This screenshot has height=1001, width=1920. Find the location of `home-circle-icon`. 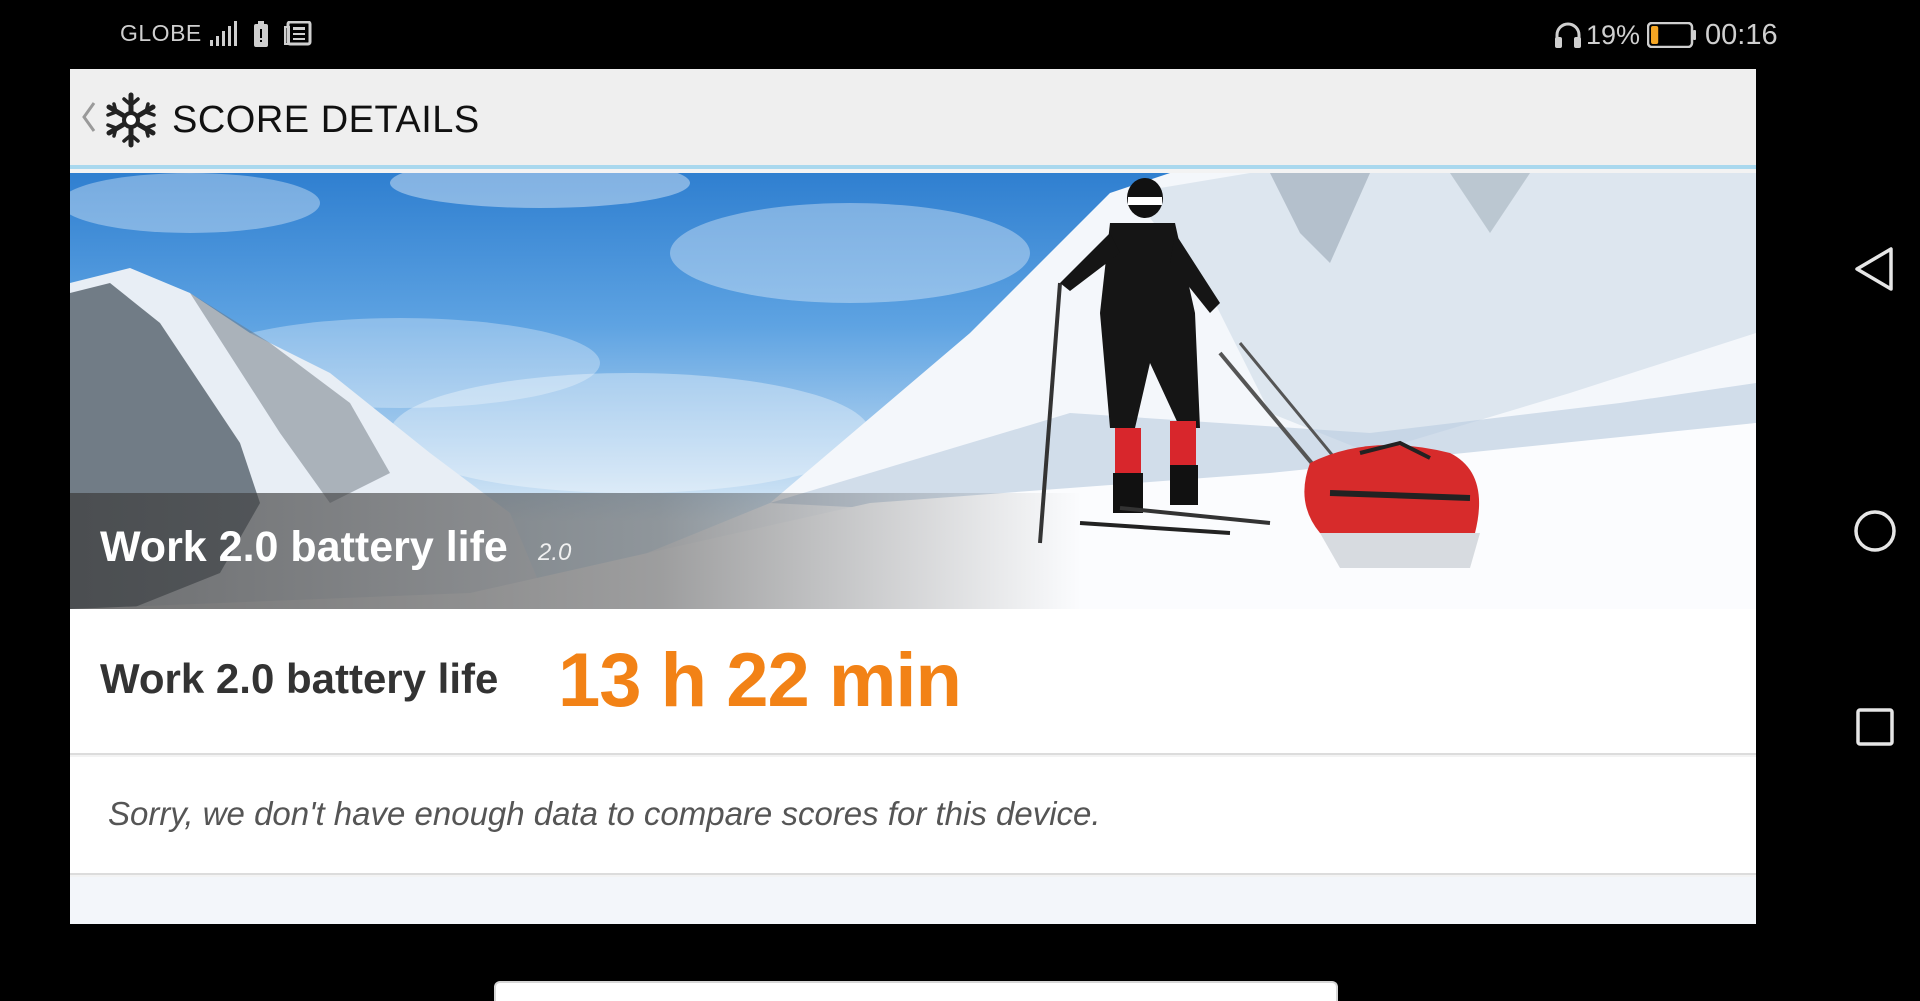

home-circle-icon is located at coordinates (1875, 531).